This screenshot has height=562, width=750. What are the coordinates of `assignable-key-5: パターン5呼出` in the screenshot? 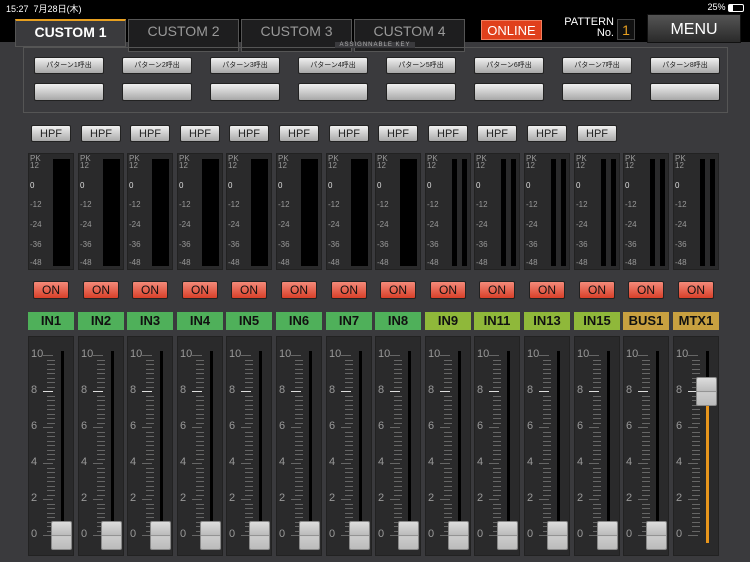 It's located at (421, 65).